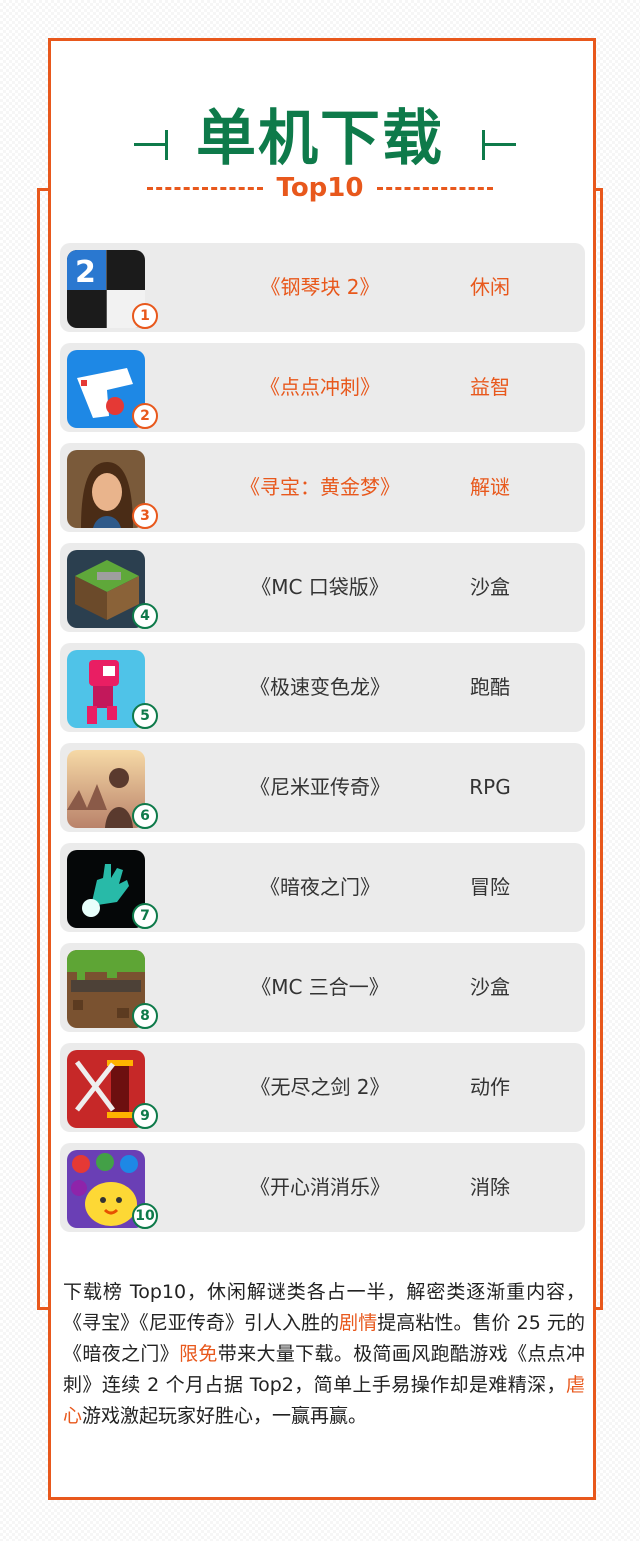 The height and width of the screenshot is (1541, 640). What do you see at coordinates (204, 188) in the screenshot?
I see `dash-divider-left` at bounding box center [204, 188].